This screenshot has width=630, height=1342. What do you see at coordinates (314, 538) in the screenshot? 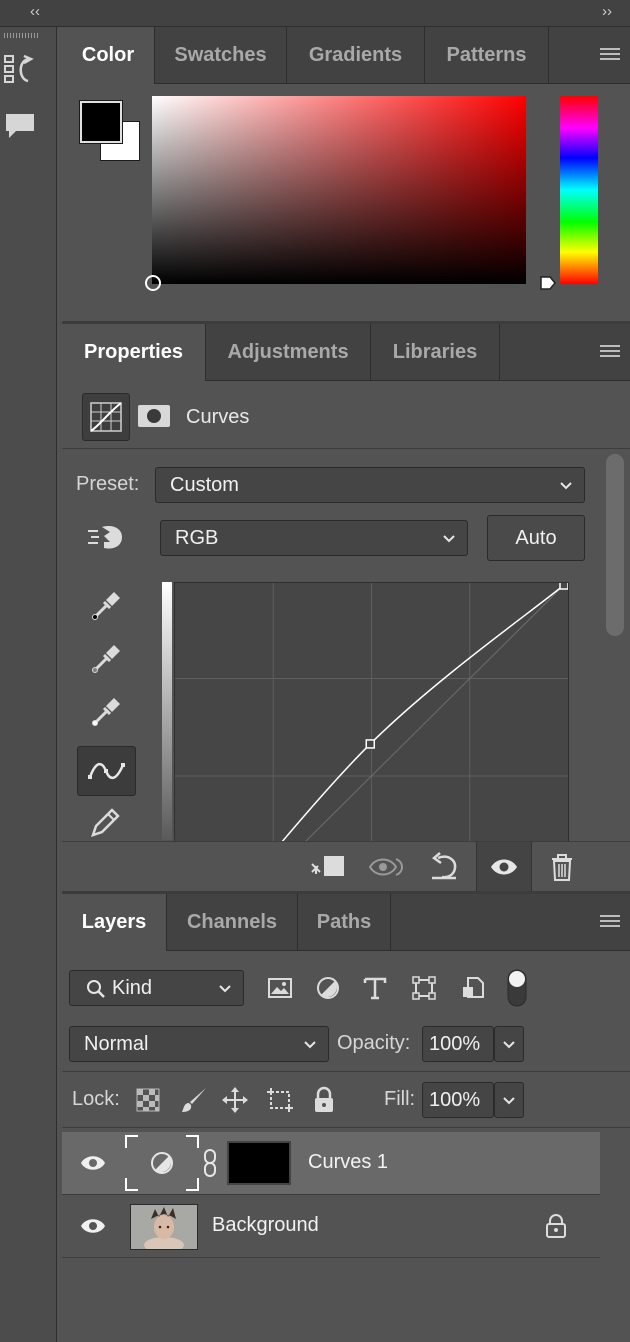
I see `channel-dropdown: RGB` at bounding box center [314, 538].